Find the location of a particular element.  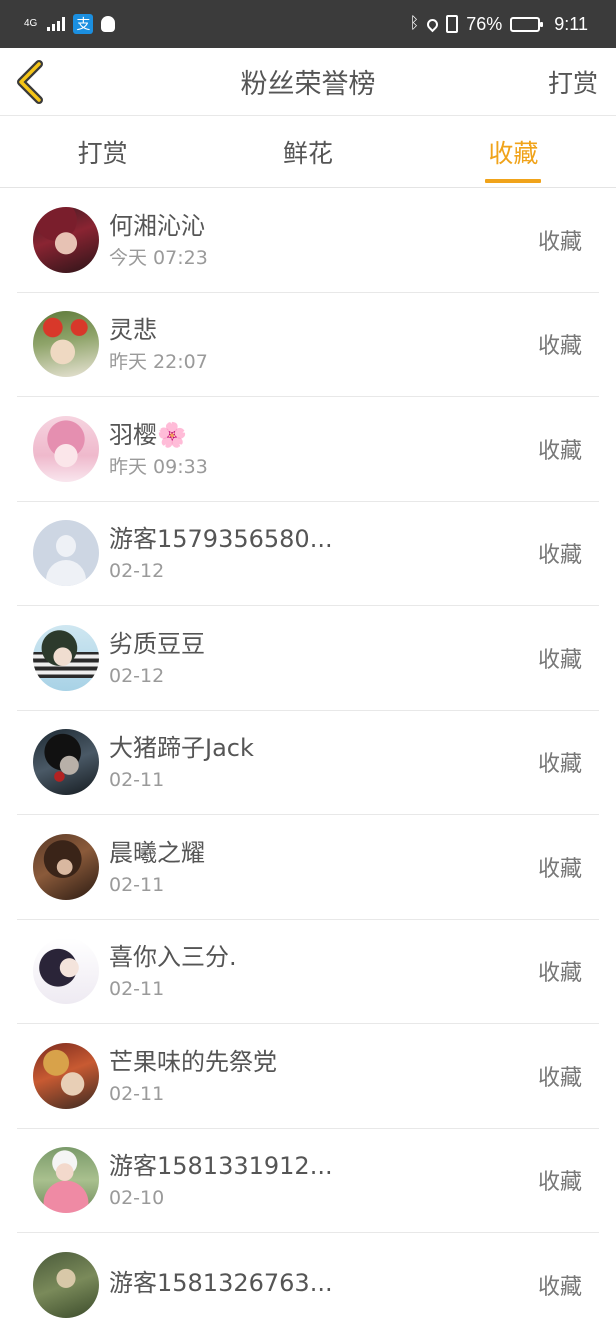

item-text: 大猪蹄子Jack 02-11 is located at coordinates (323, 762).